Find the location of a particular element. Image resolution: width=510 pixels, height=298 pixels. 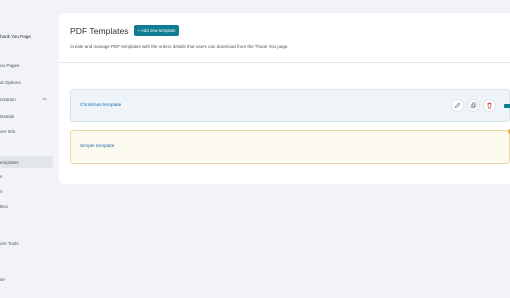

trash-icon is located at coordinates (489, 105).